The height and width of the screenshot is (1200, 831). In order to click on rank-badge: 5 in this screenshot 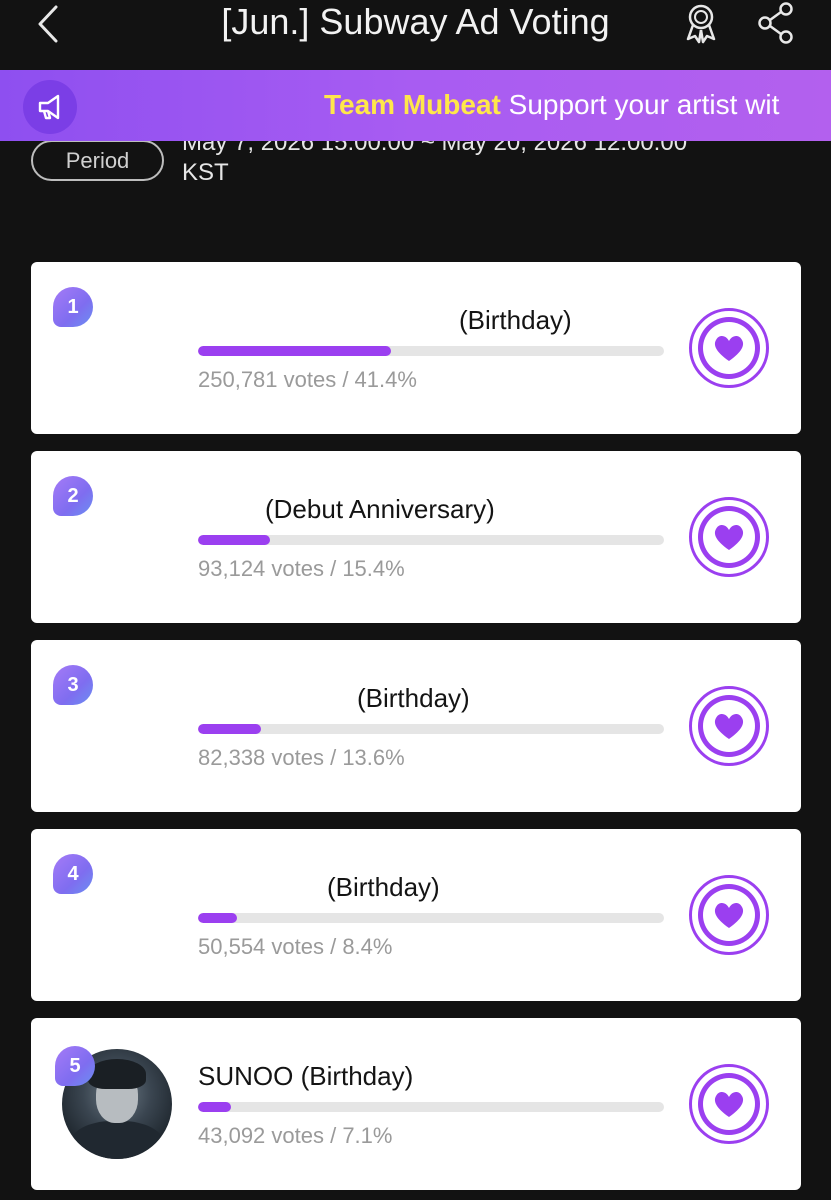, I will do `click(75, 1066)`.